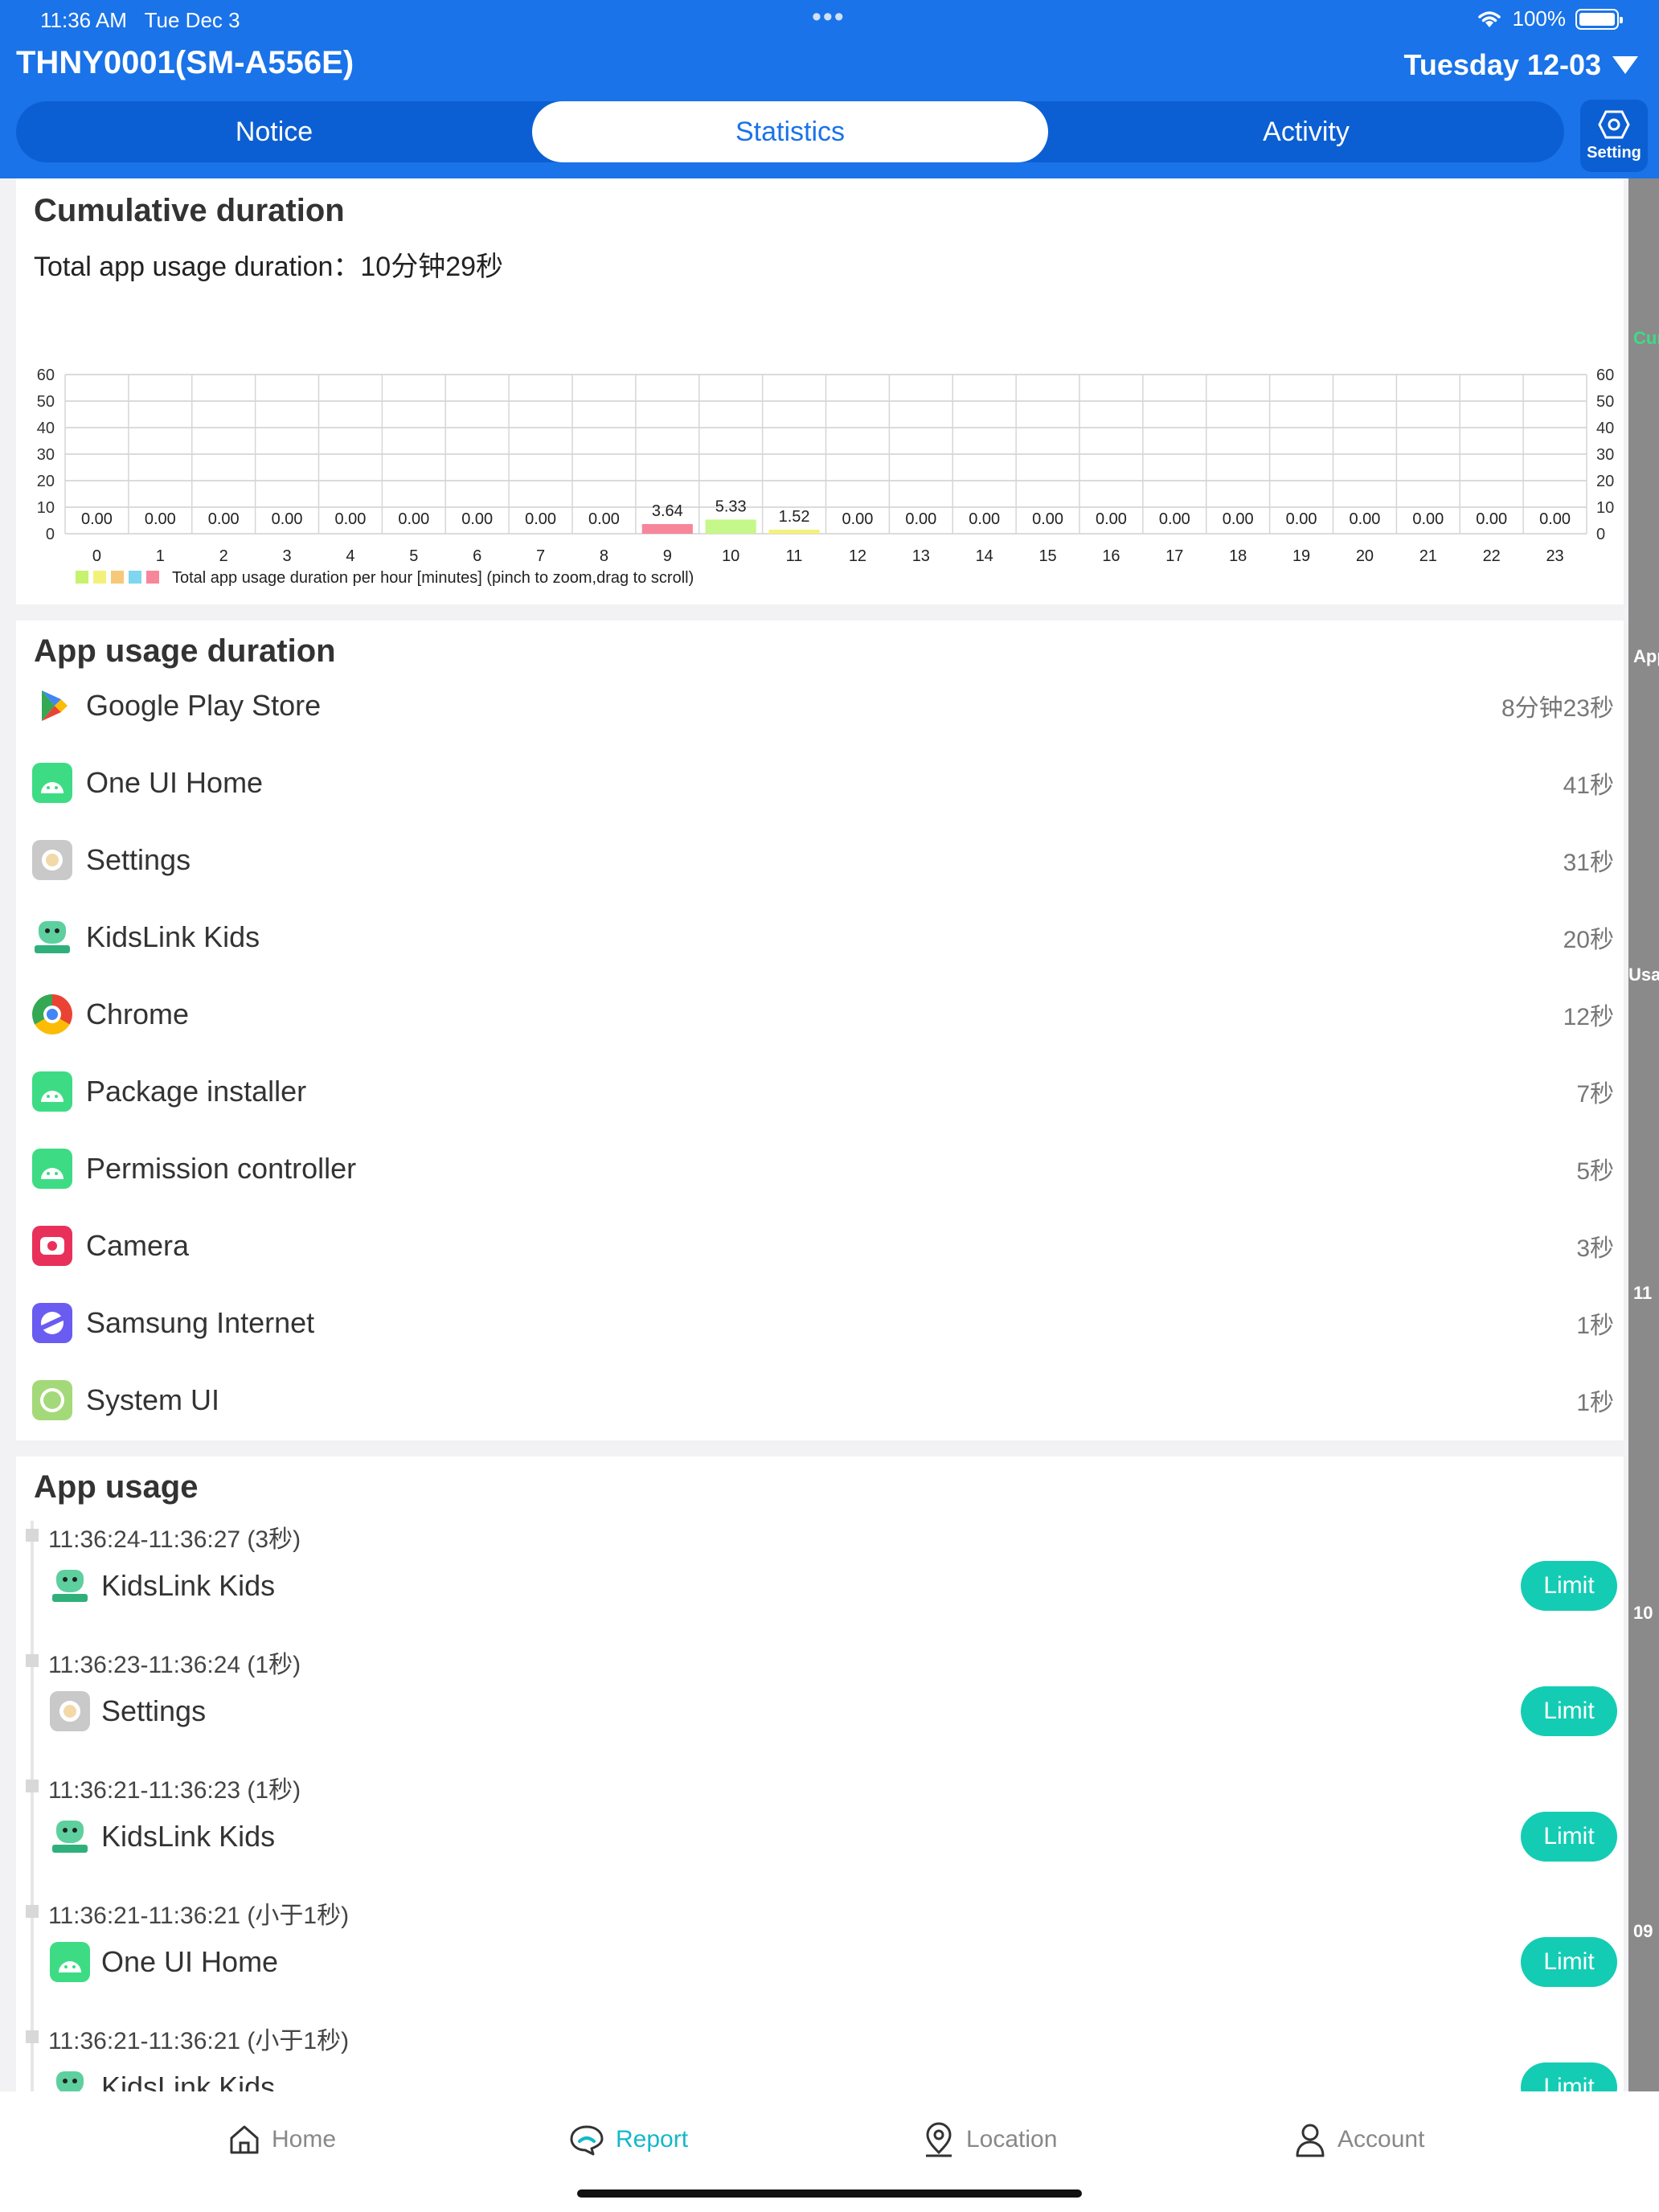  Describe the element at coordinates (190, 1962) in the screenshot. I see `usage-app-name: One UI Home` at that location.